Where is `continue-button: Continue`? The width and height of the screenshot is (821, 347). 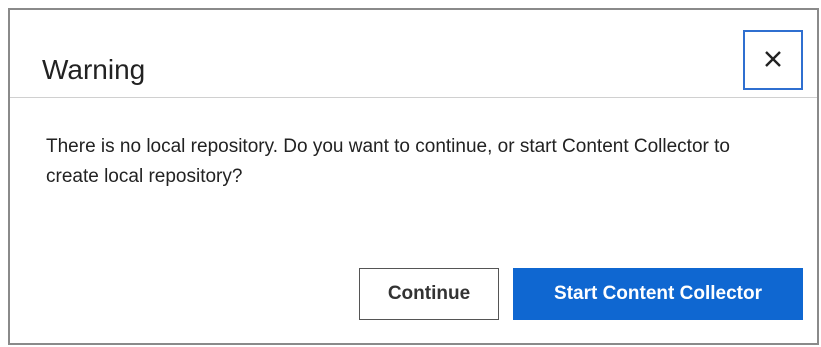
continue-button: Continue is located at coordinates (429, 294).